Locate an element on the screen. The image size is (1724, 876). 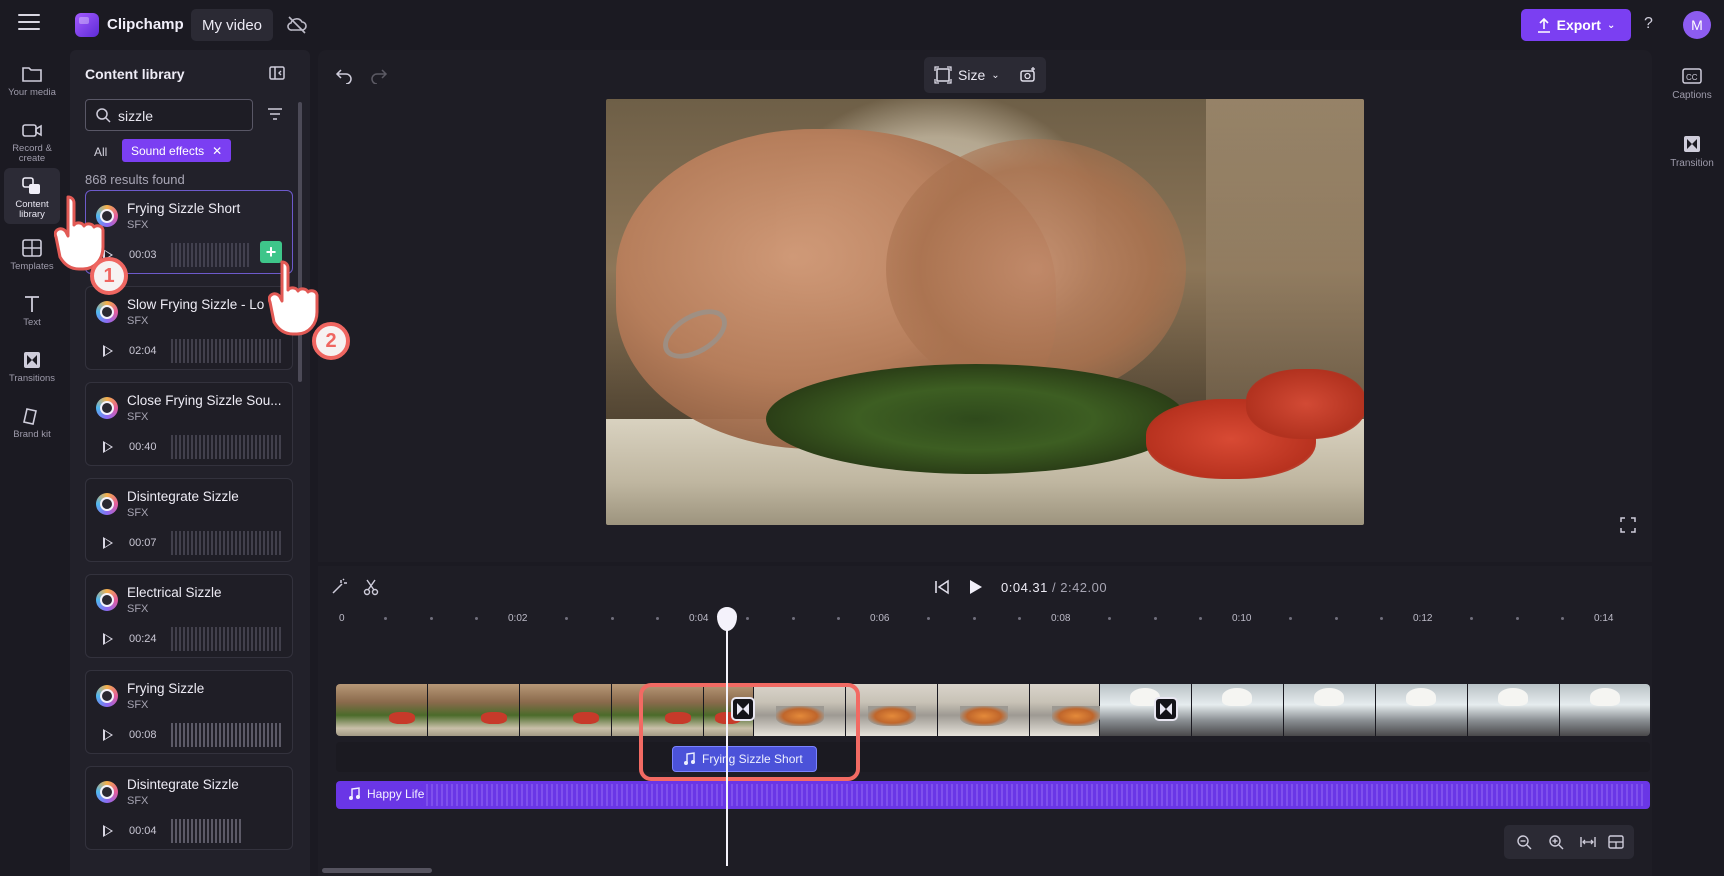
panel-title: Content library is located at coordinates (135, 74).